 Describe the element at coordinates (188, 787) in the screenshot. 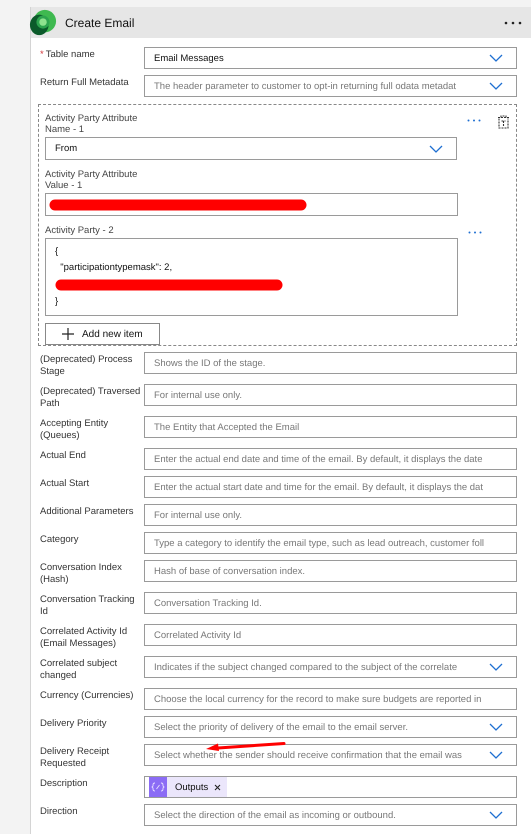

I see `token-chip: Outputs` at that location.